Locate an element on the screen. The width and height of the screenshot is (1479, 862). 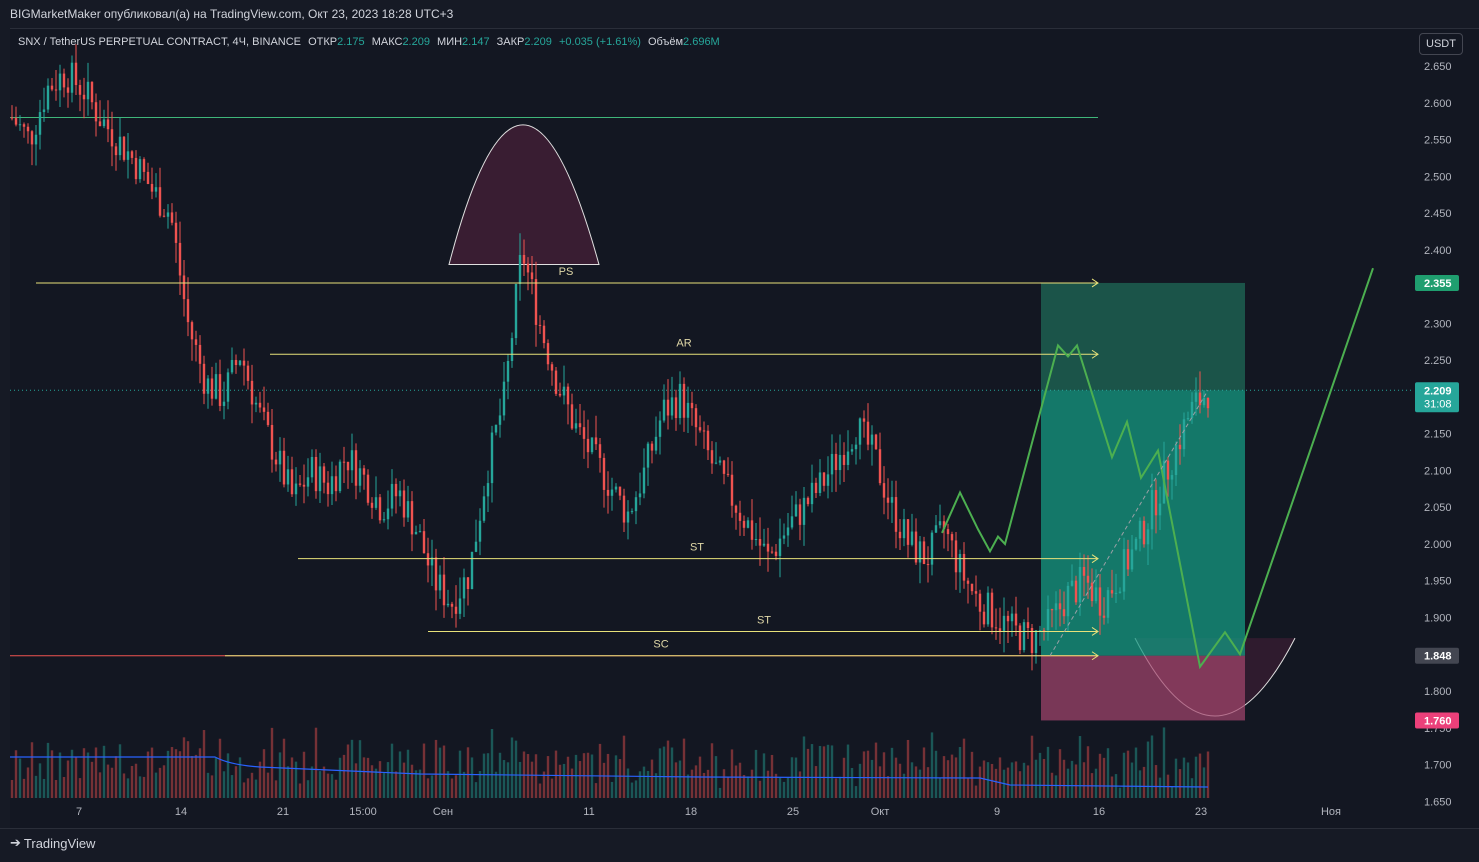
price-label-text: 1.848 is located at coordinates (1438, 657).